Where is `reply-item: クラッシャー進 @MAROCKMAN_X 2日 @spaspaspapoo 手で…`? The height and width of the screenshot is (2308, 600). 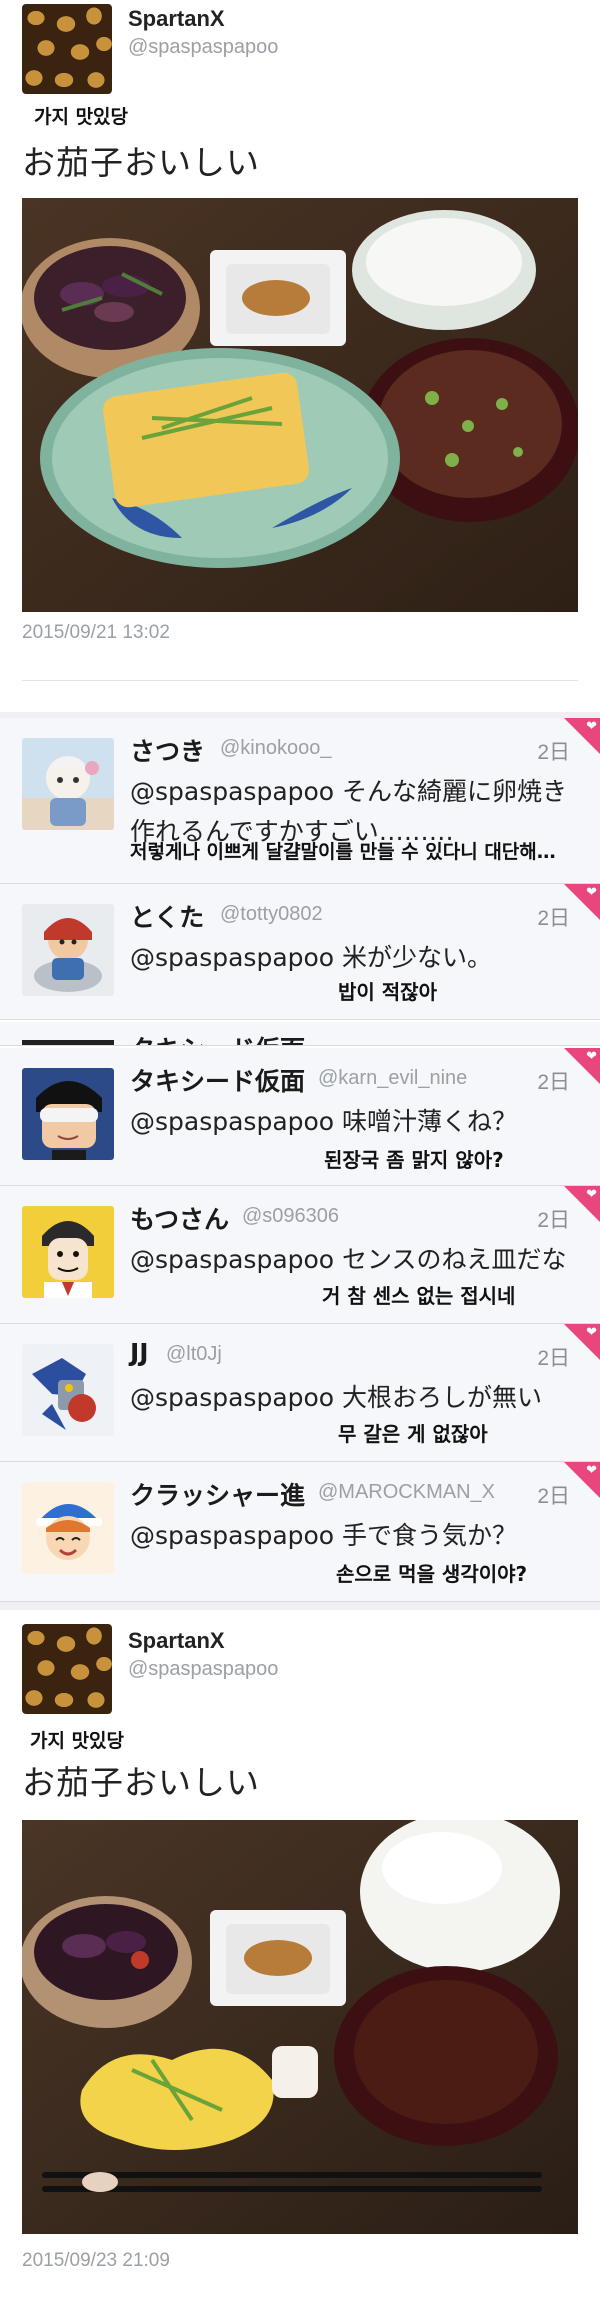
reply-item: クラッシャー進 @MAROCKMAN_X 2日 @spaspaspapoo 手で… is located at coordinates (300, 1532).